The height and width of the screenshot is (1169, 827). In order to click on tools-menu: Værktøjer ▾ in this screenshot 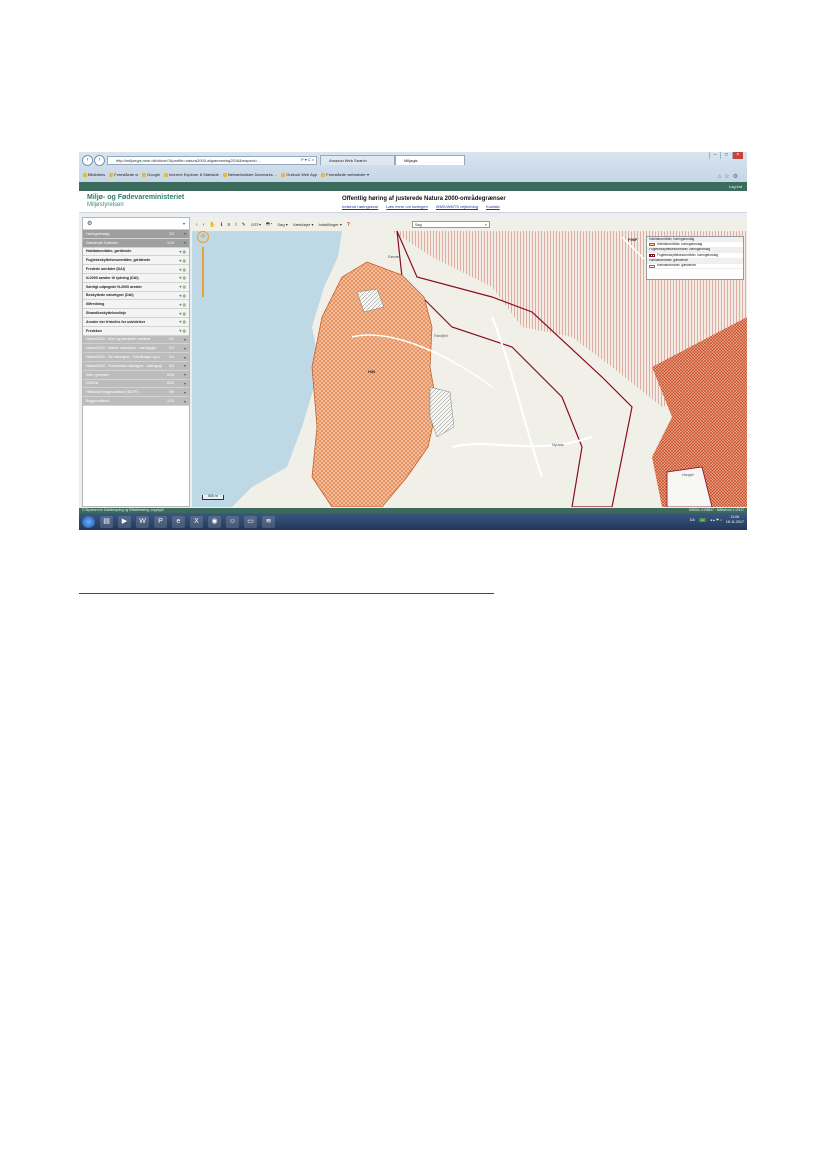, I will do `click(303, 224)`.